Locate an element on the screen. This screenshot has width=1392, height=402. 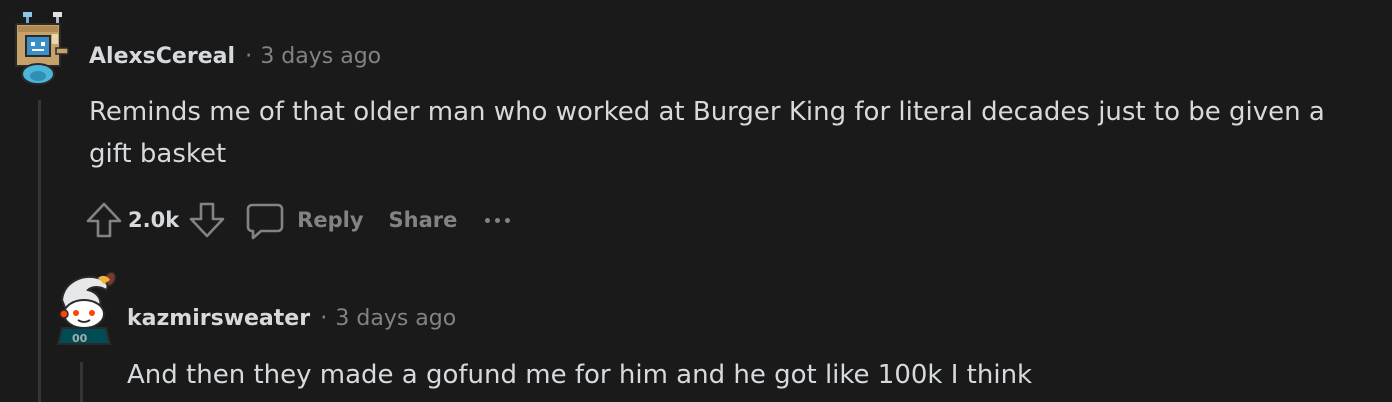
svg-text: 00 is located at coordinates (80, 338).